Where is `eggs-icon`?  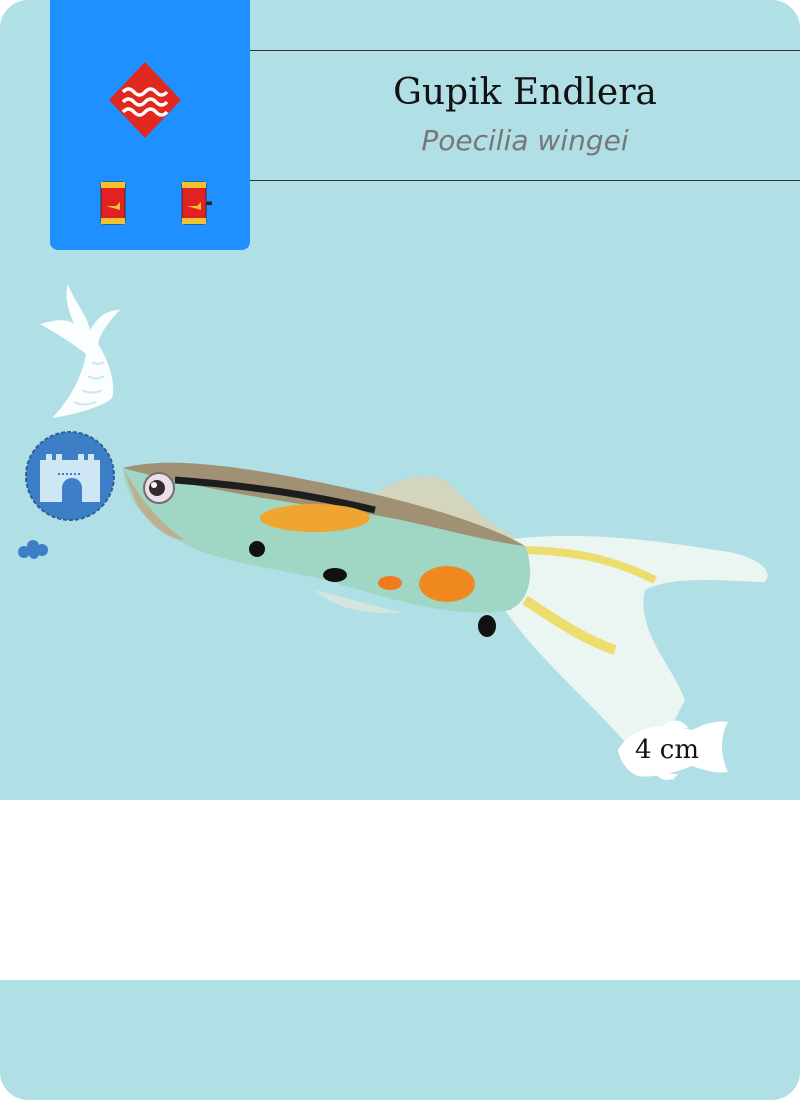 eggs-icon is located at coordinates (33, 549).